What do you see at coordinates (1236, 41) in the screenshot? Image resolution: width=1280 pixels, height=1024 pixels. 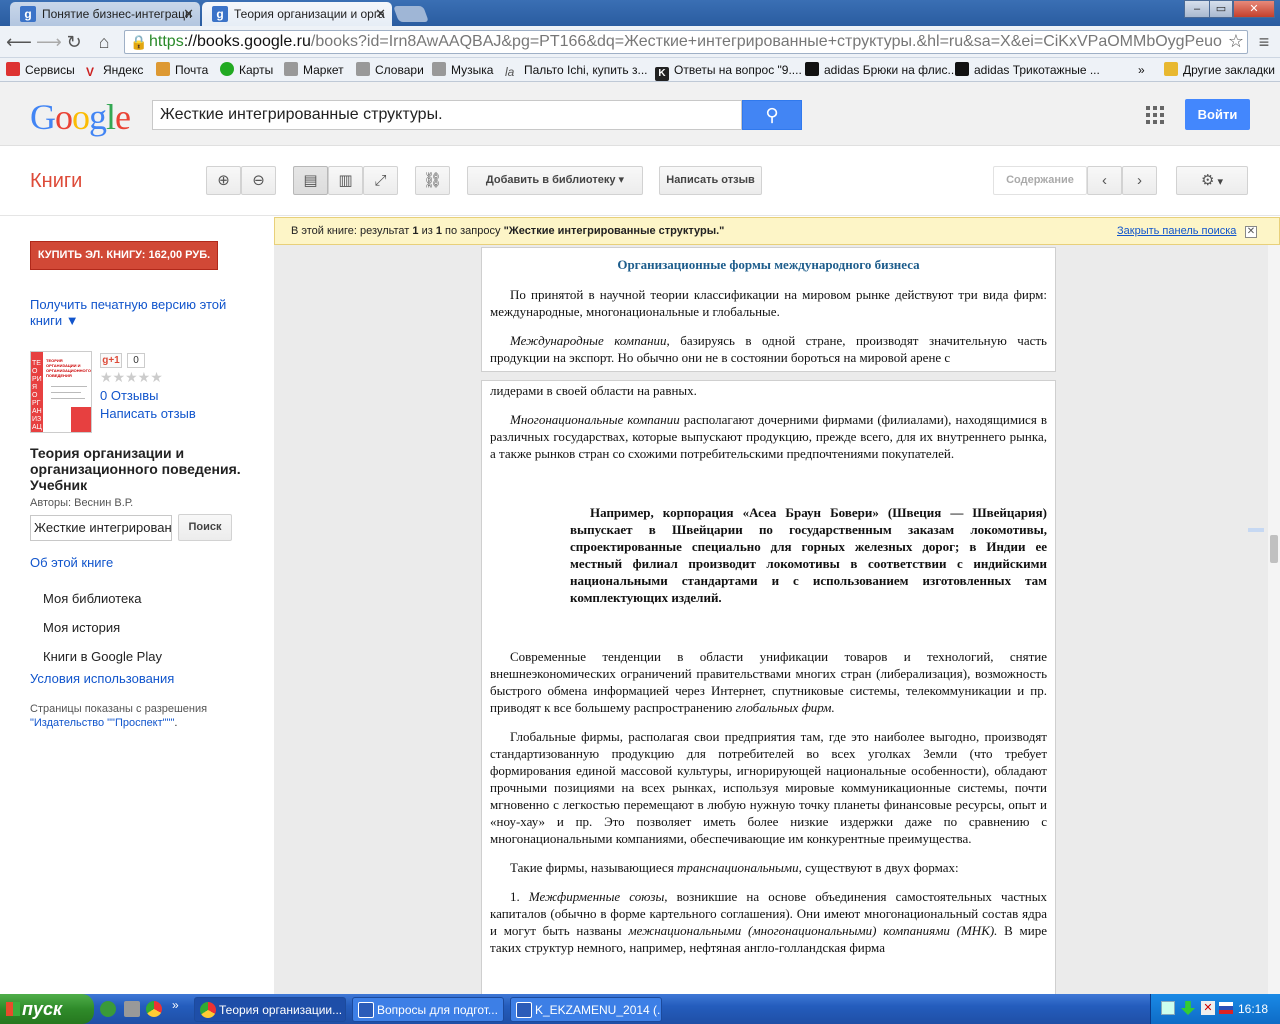 I see `bookmark-star-icon: ☆` at bounding box center [1236, 41].